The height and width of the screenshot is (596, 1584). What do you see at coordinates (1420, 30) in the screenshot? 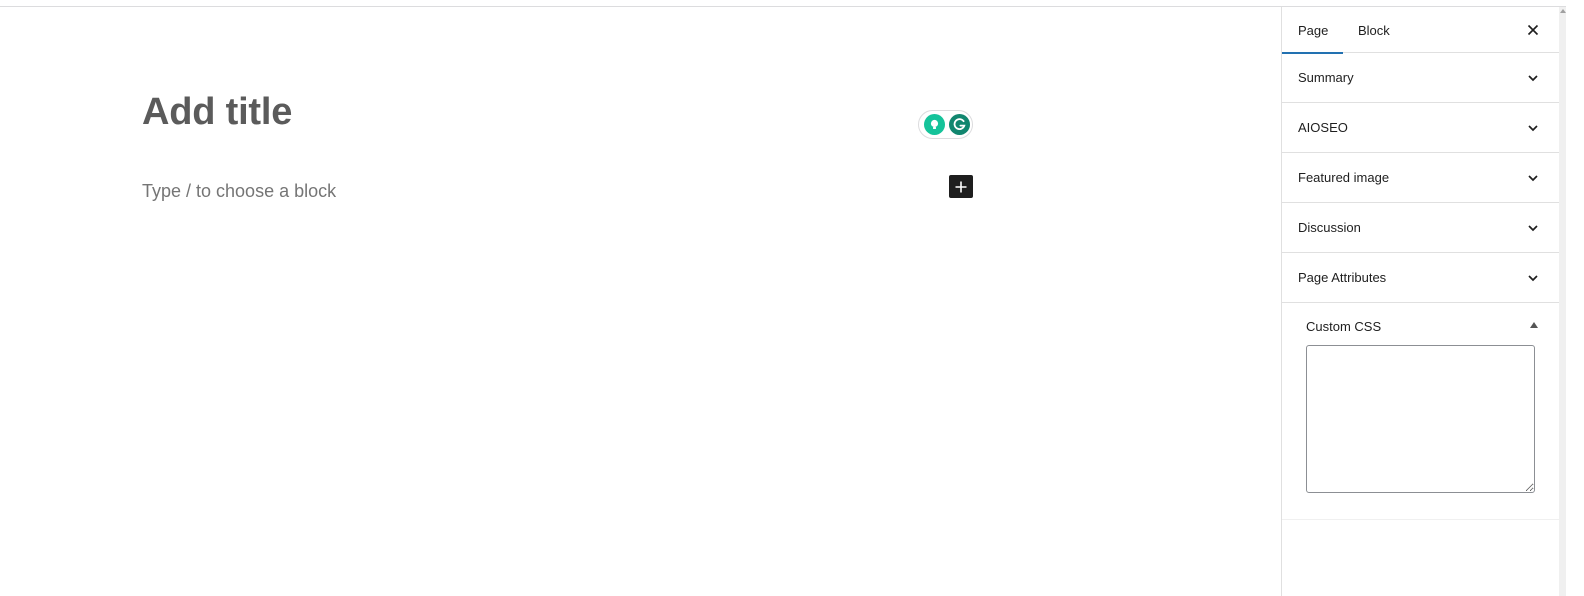
I see `sidebar-header: Page Block` at bounding box center [1420, 30].